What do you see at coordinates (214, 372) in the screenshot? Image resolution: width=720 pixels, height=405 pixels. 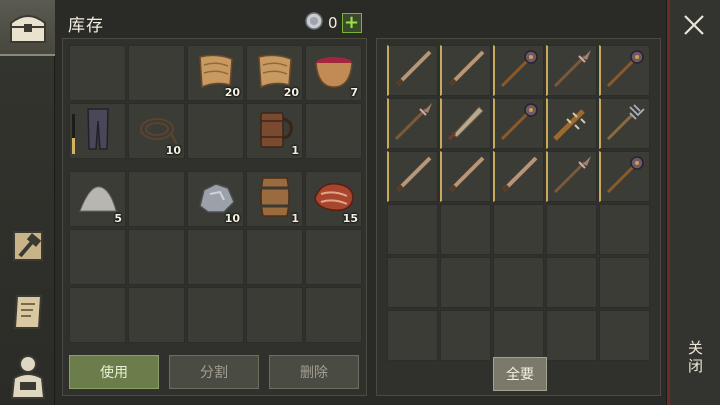 I see `split-button: 分割` at bounding box center [214, 372].